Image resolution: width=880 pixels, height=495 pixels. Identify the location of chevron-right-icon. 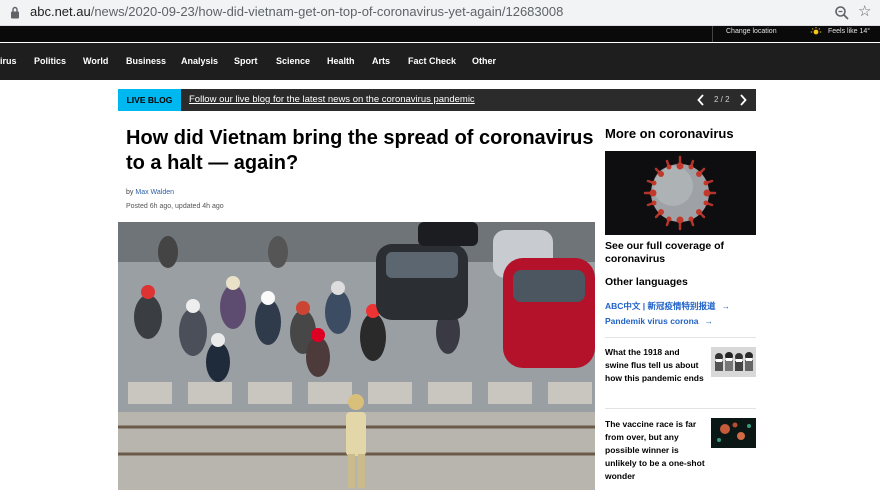
(743, 100).